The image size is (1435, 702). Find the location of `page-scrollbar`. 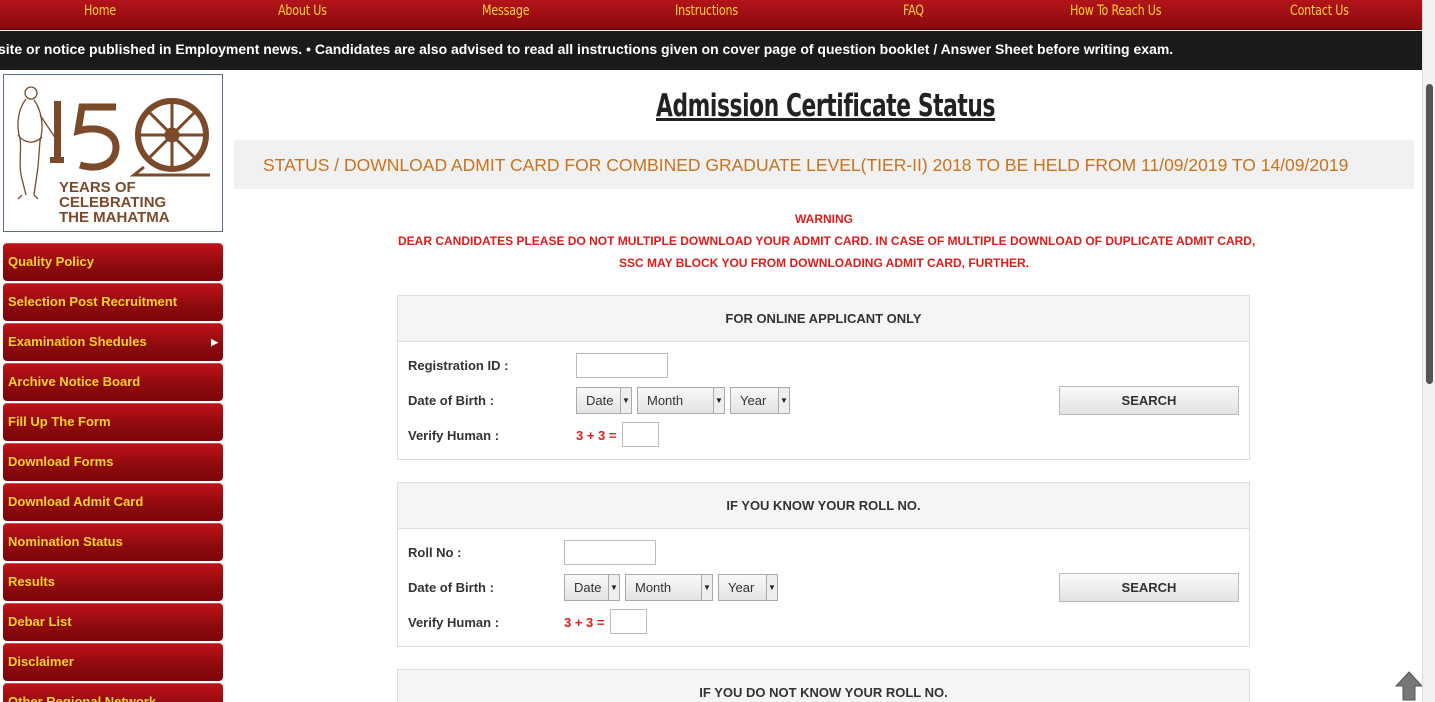

page-scrollbar is located at coordinates (1428, 351).